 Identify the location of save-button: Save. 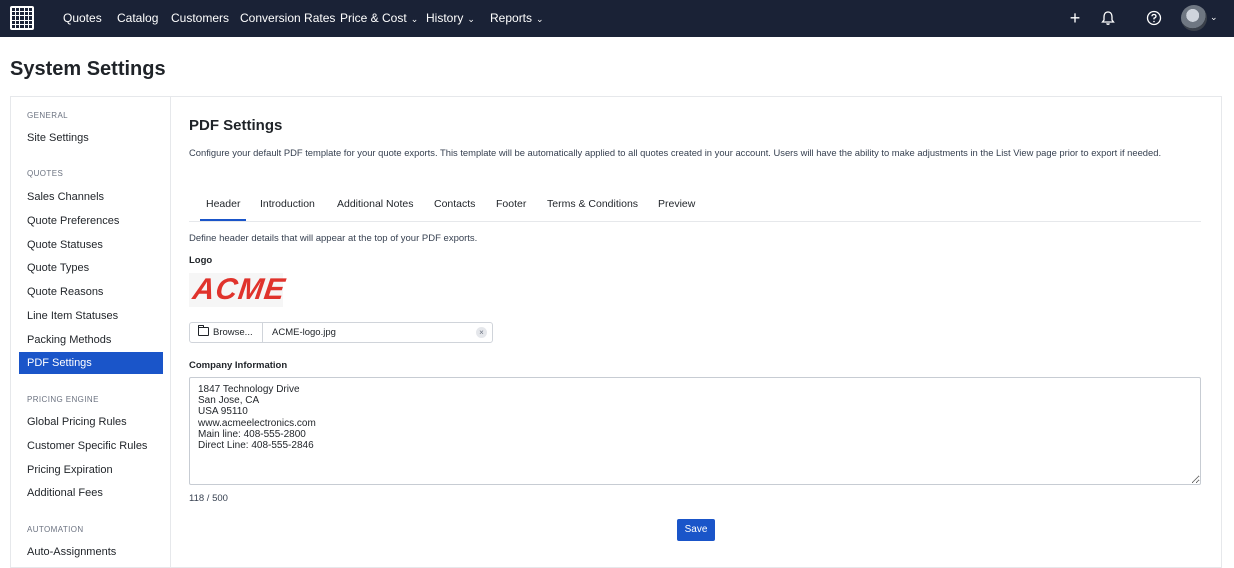
(696, 530).